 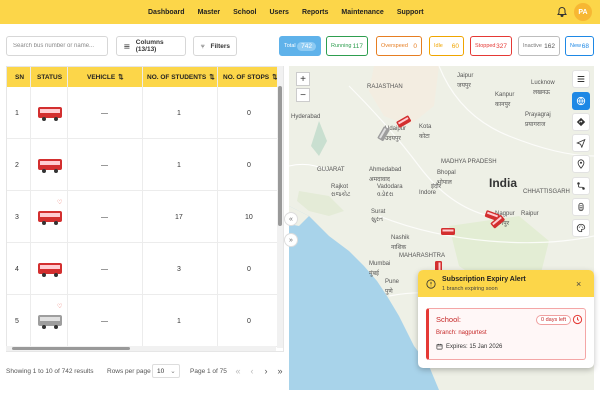 I want to click on header-students: NO. OF STUDENTS ⇅, so click(x=181, y=77).